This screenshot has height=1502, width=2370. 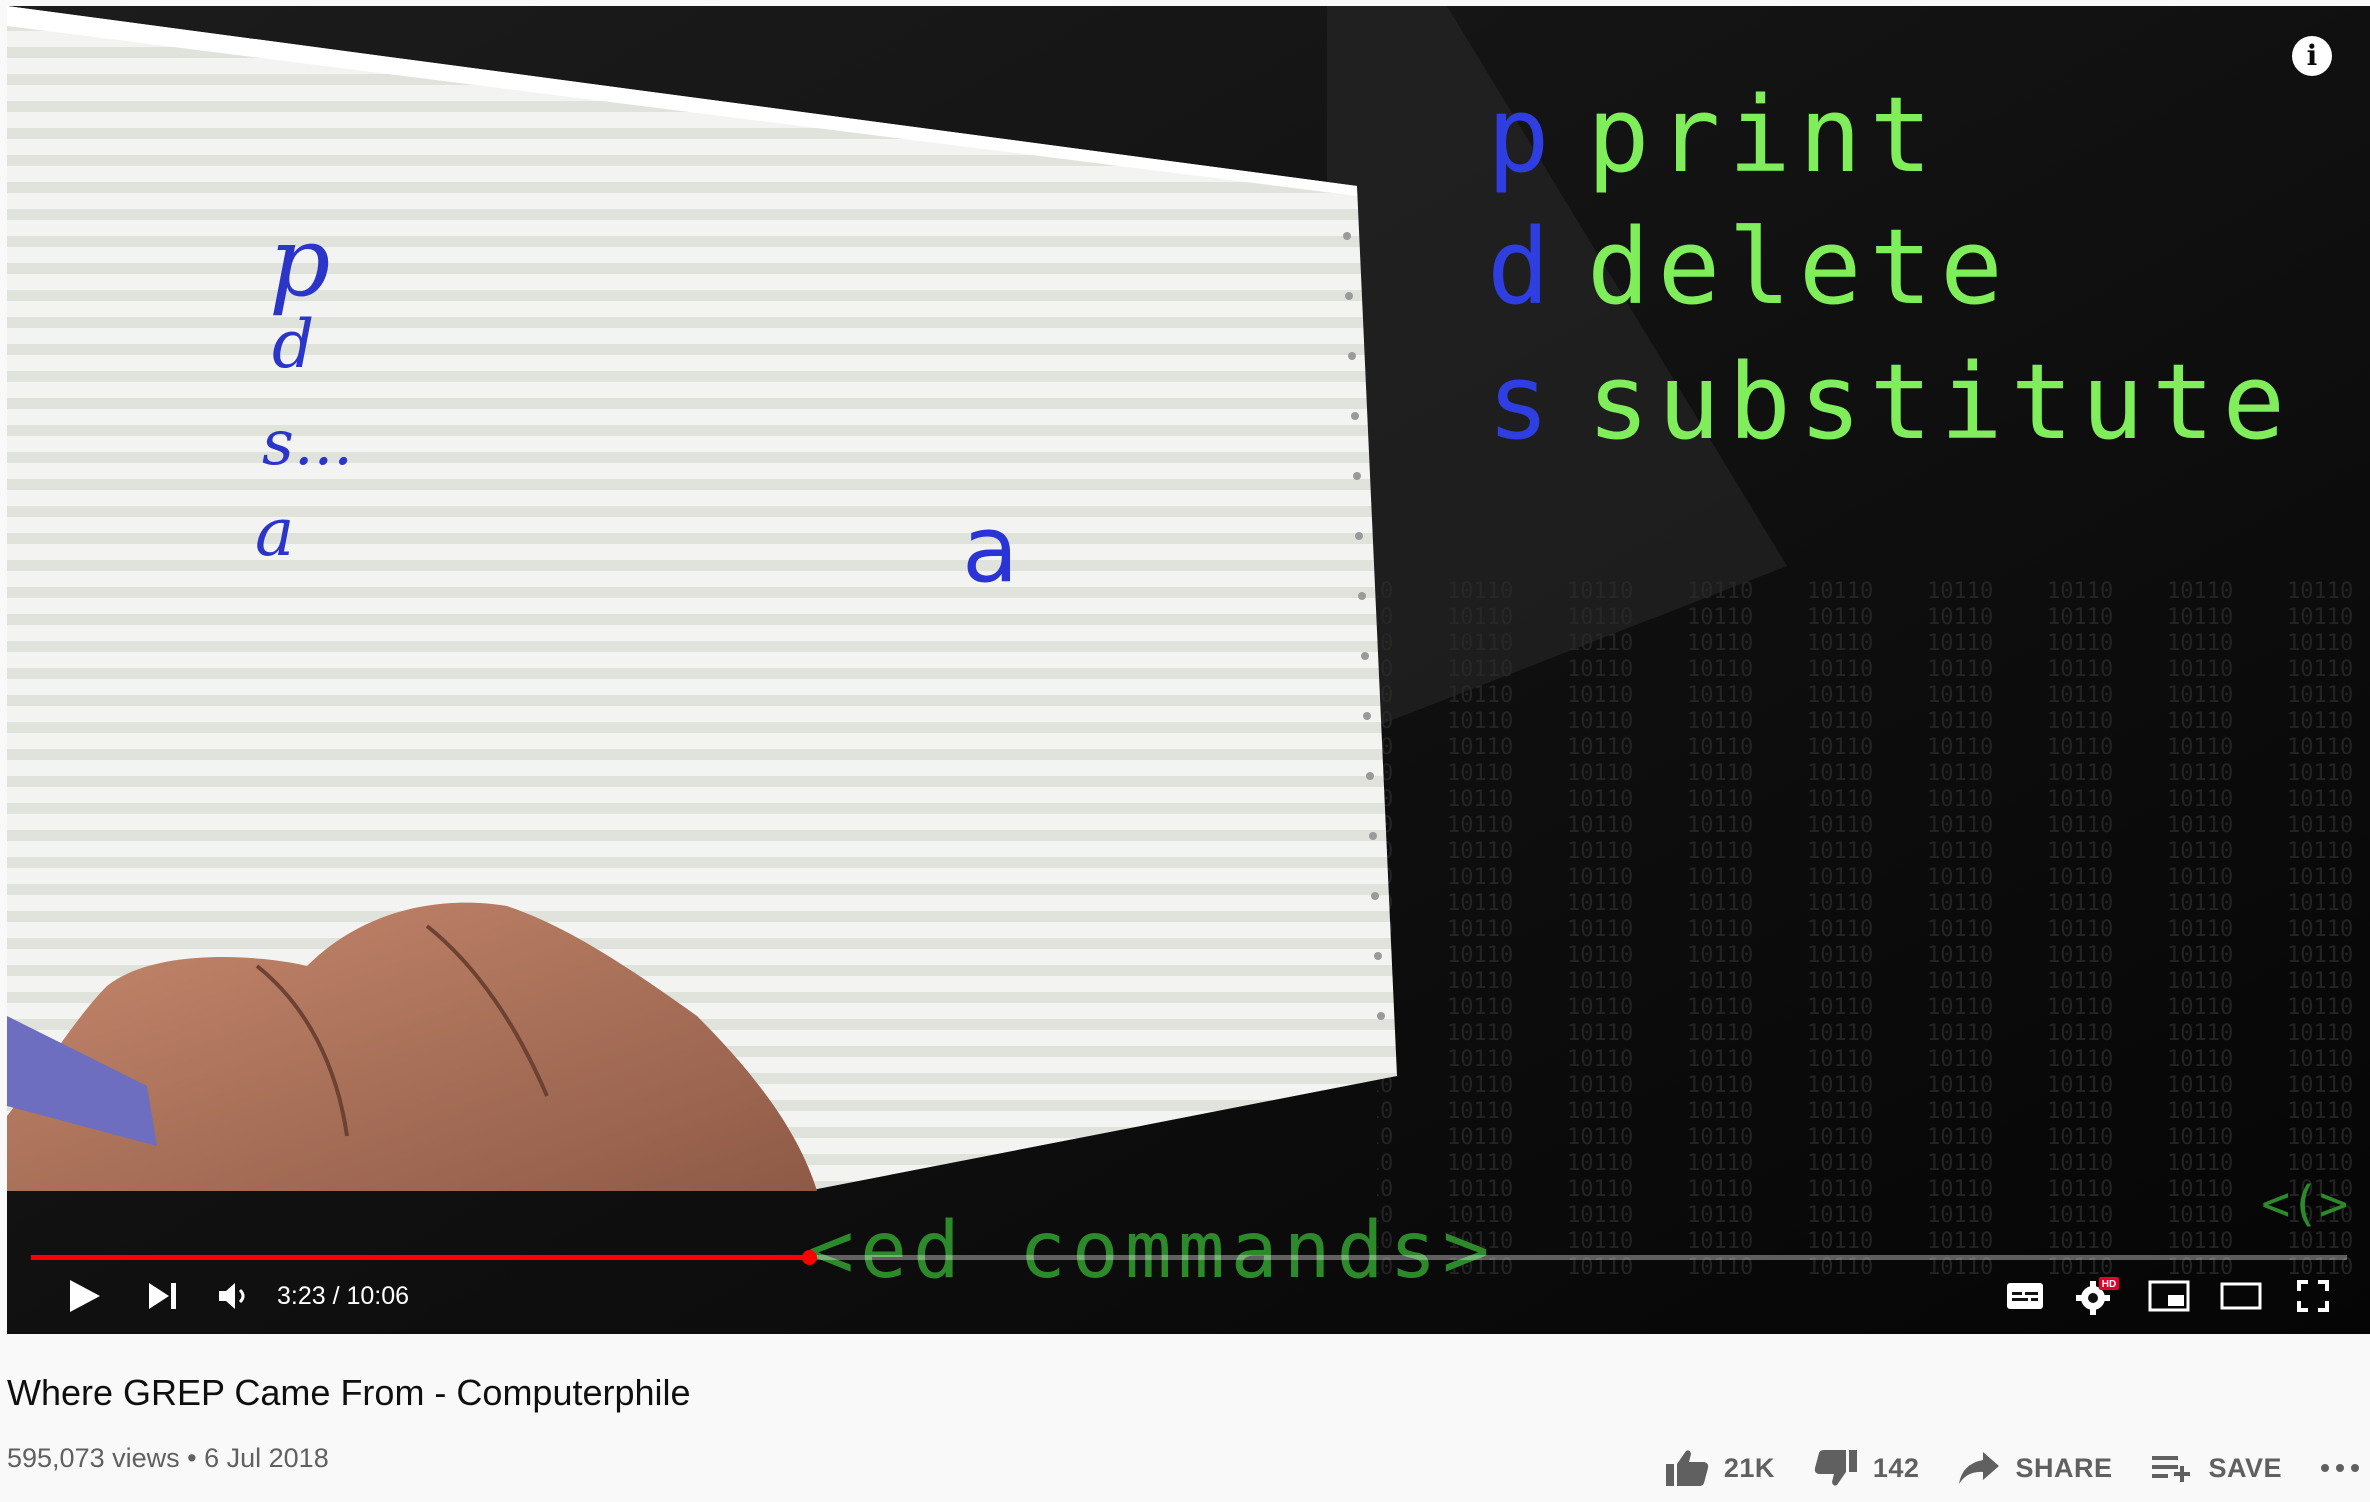 I want to click on command-word: delete, so click(x=1799, y=267).